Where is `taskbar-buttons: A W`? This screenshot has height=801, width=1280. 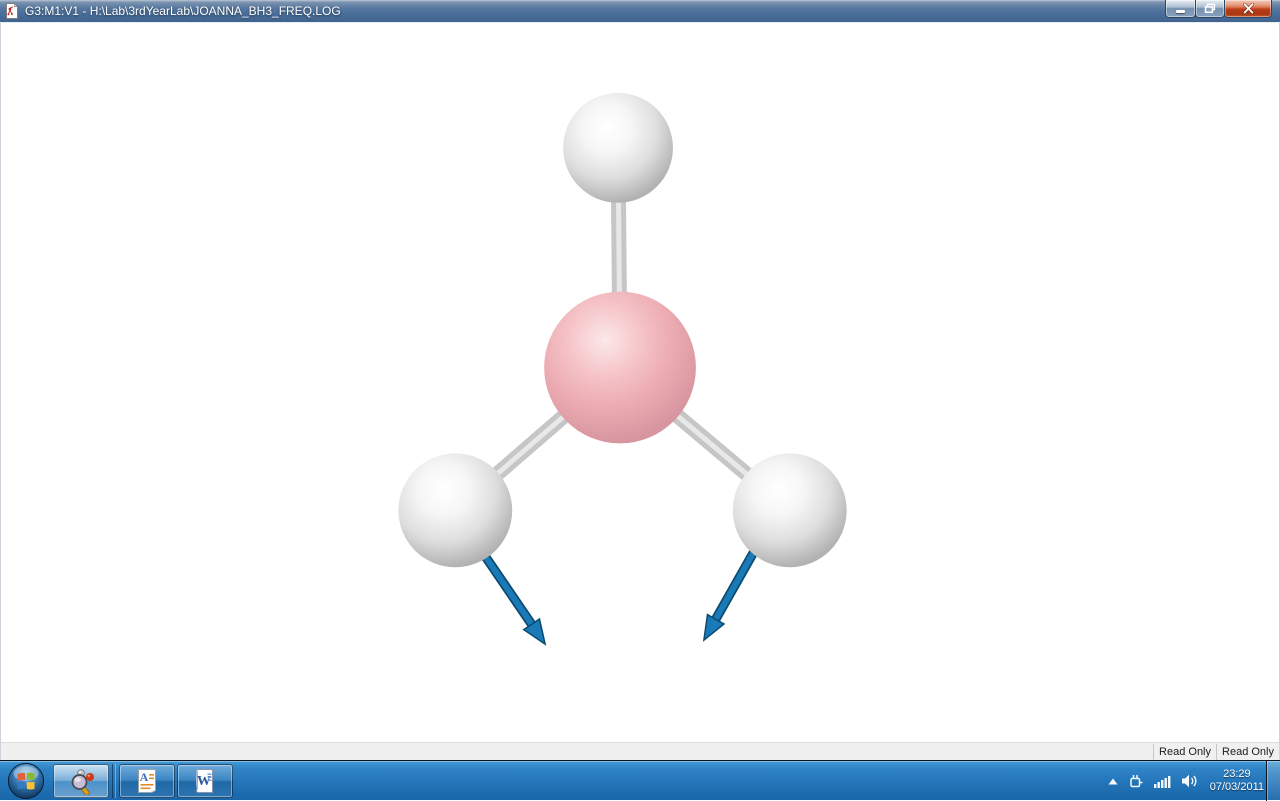
taskbar-buttons: A W is located at coordinates (640, 780).